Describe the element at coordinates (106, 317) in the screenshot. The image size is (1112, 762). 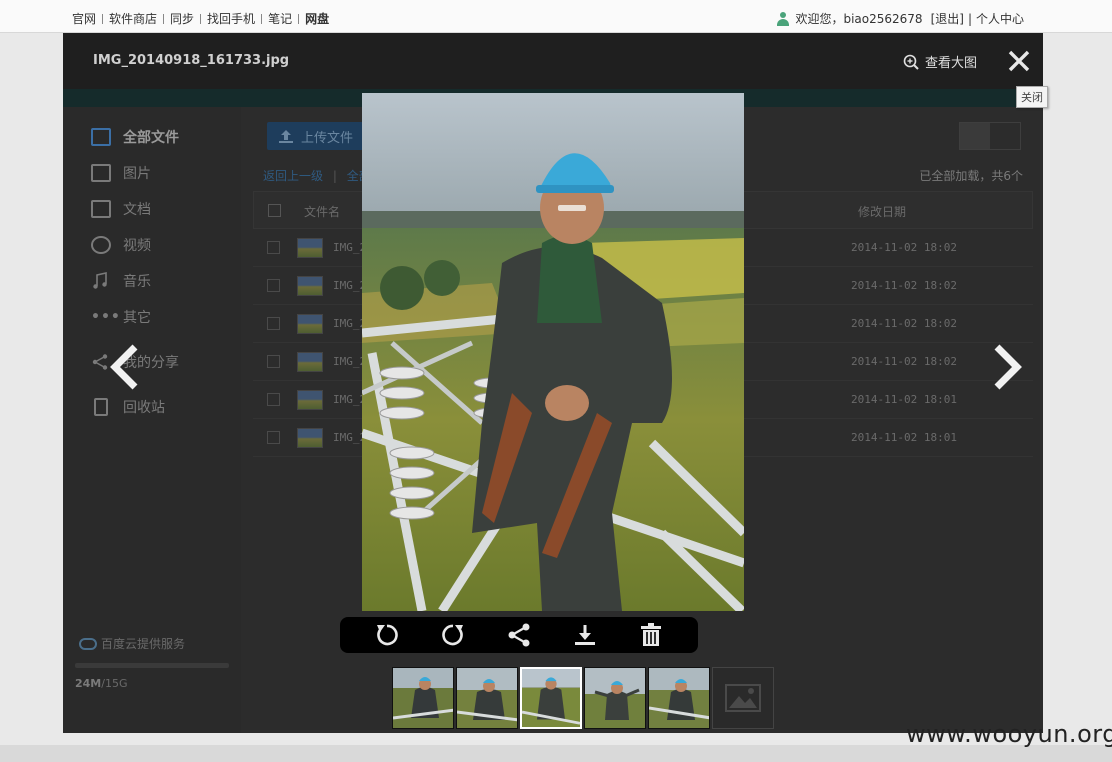
I see `more-icon: •••` at that location.